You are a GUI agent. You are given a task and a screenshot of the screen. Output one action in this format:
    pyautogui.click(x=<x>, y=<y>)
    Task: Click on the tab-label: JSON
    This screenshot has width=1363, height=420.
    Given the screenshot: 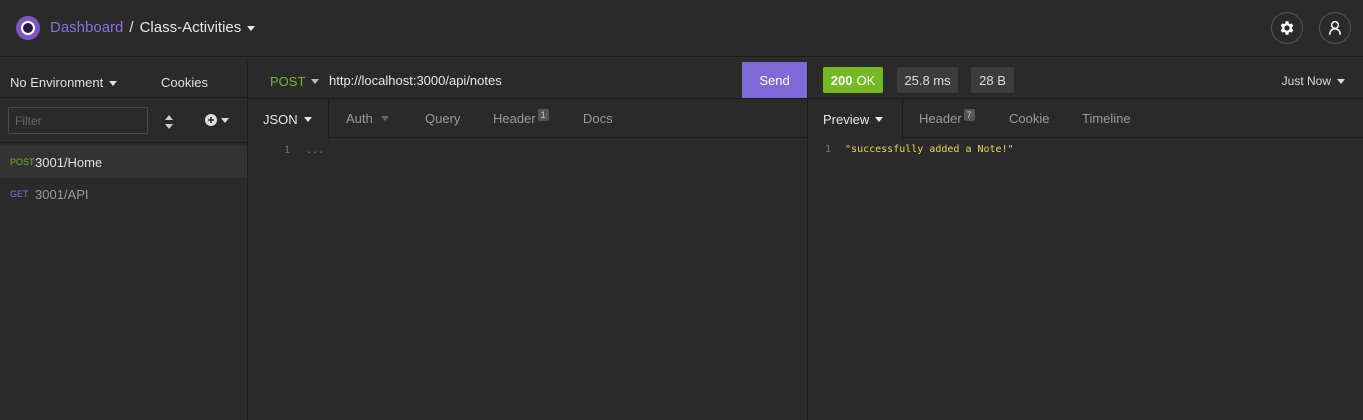 What is the action you would take?
    pyautogui.click(x=280, y=119)
    